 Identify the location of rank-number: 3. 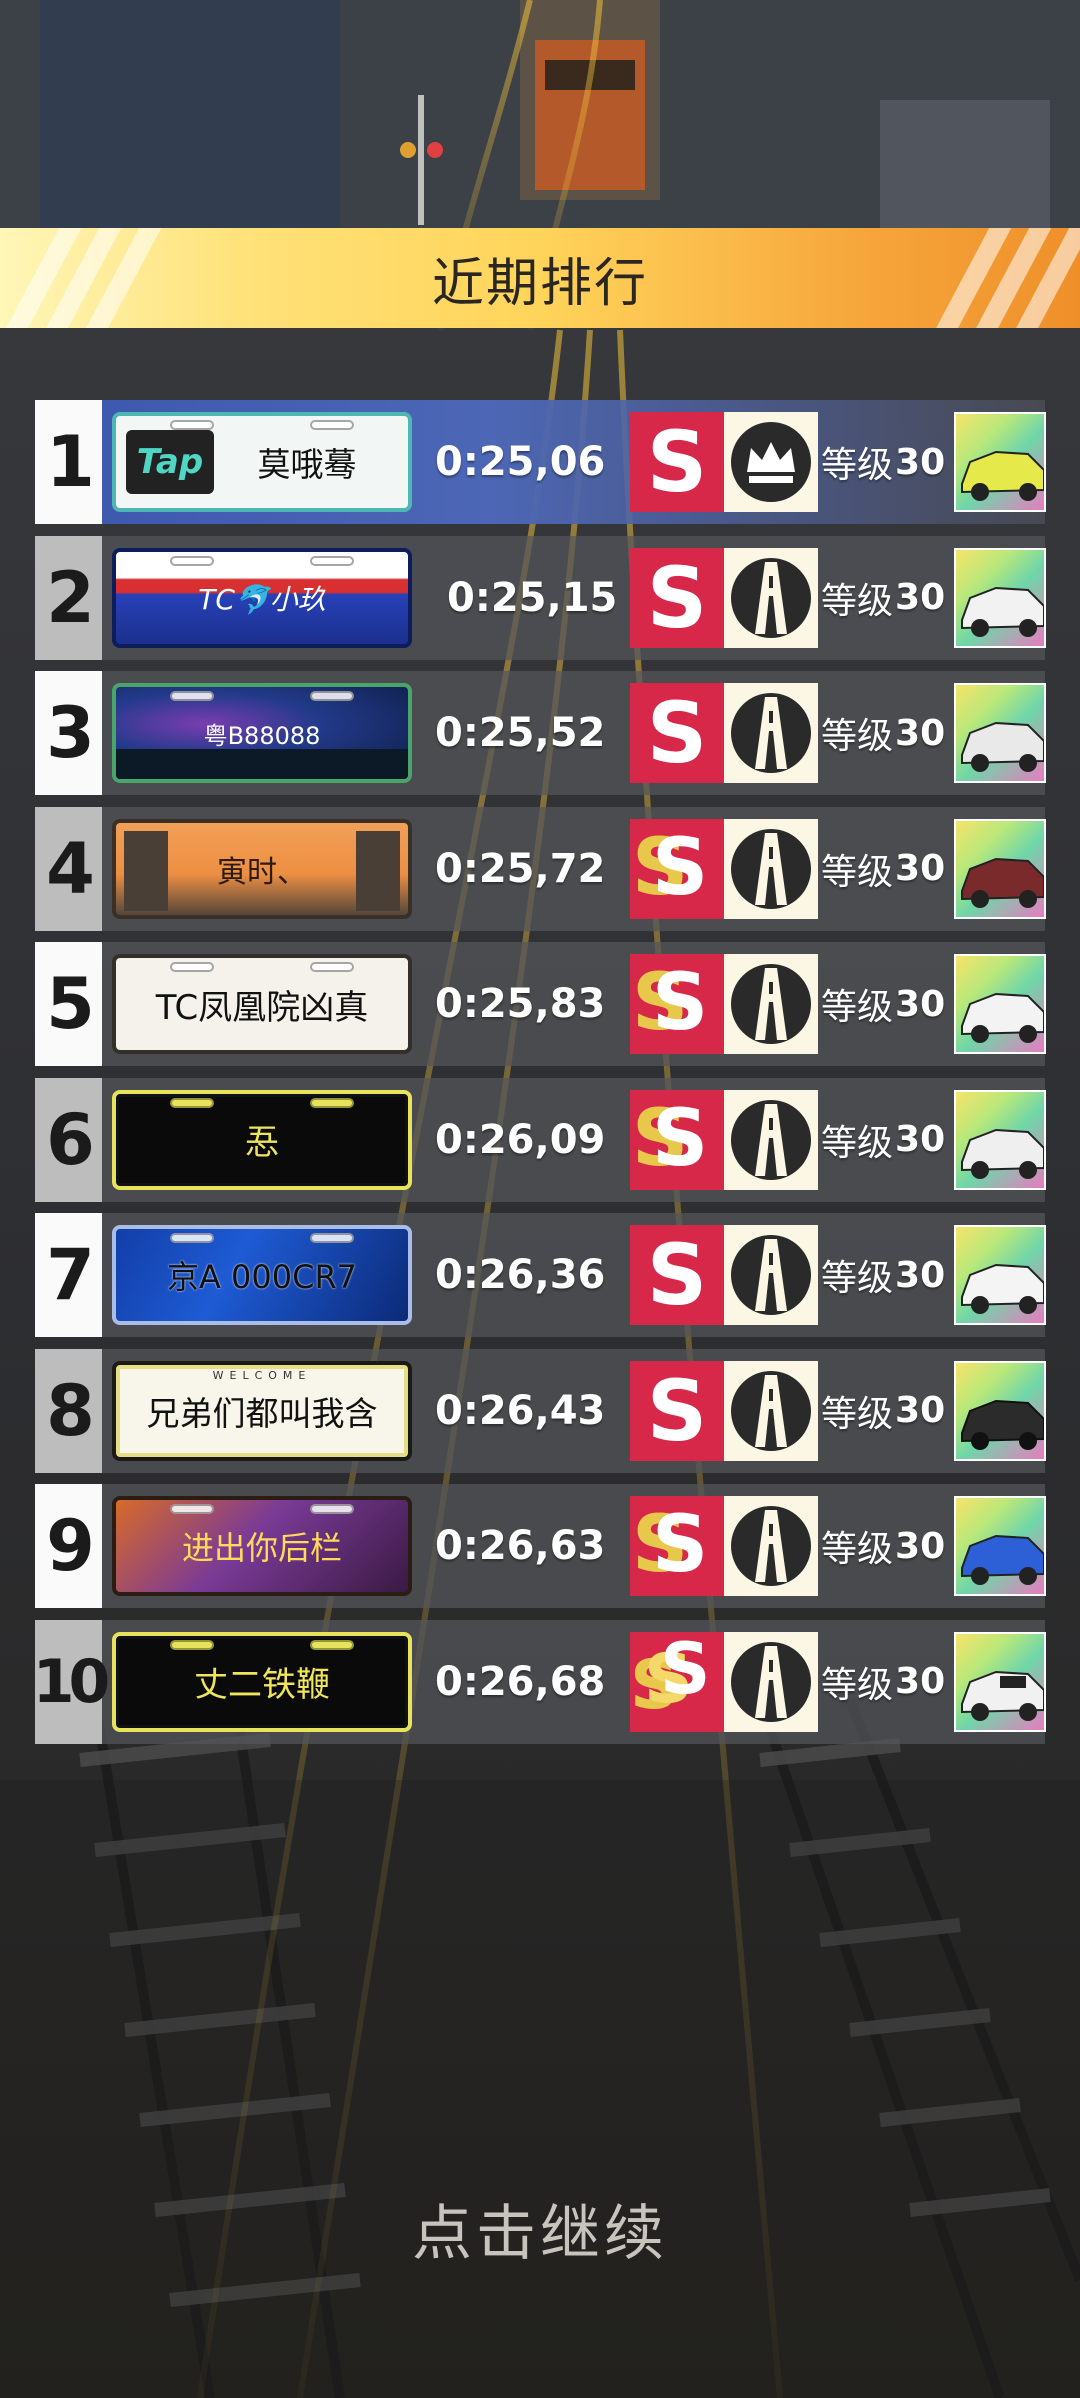
(70, 733).